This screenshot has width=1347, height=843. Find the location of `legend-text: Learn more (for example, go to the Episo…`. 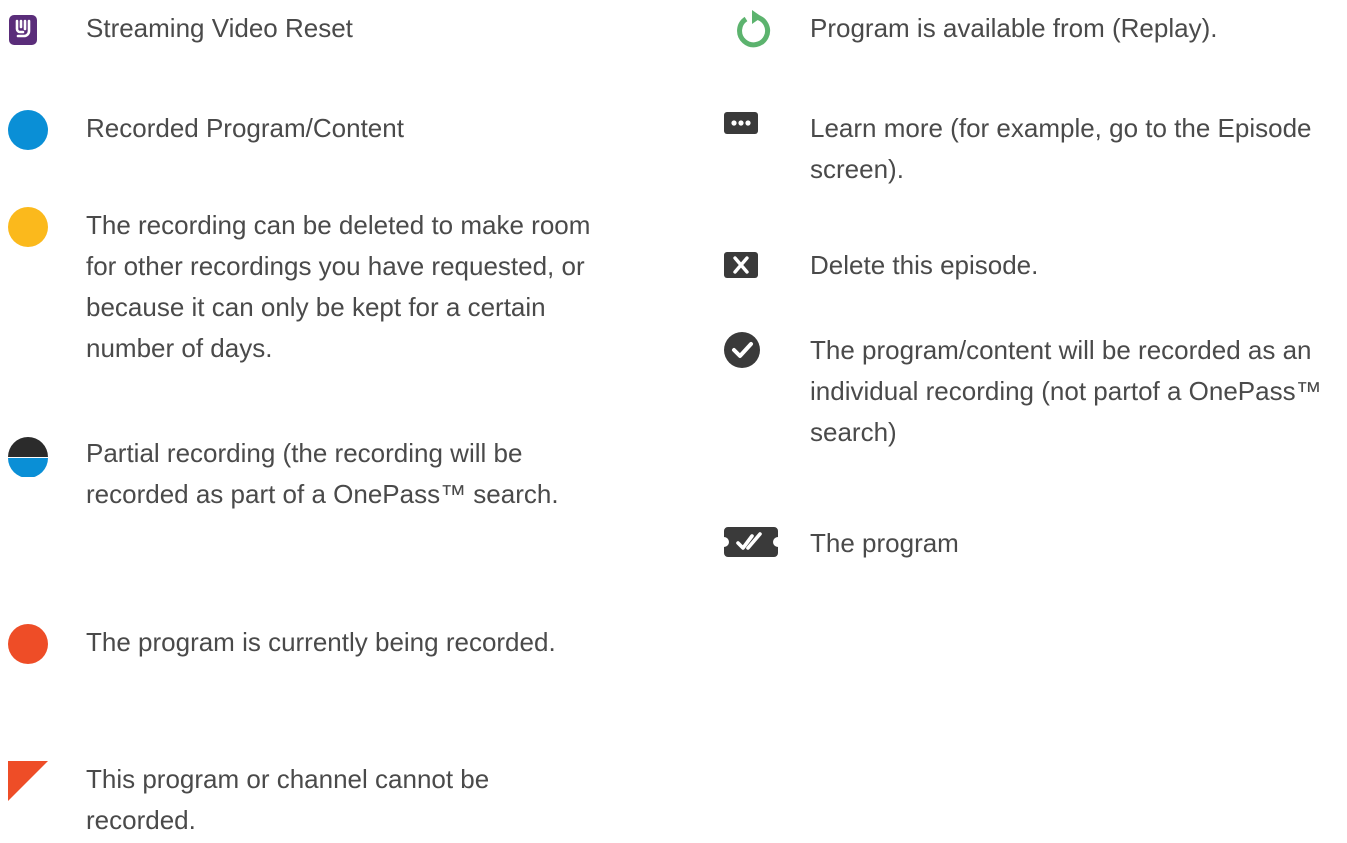

legend-text: Learn more (for example, go to the Episo… is located at coordinates (1061, 148).